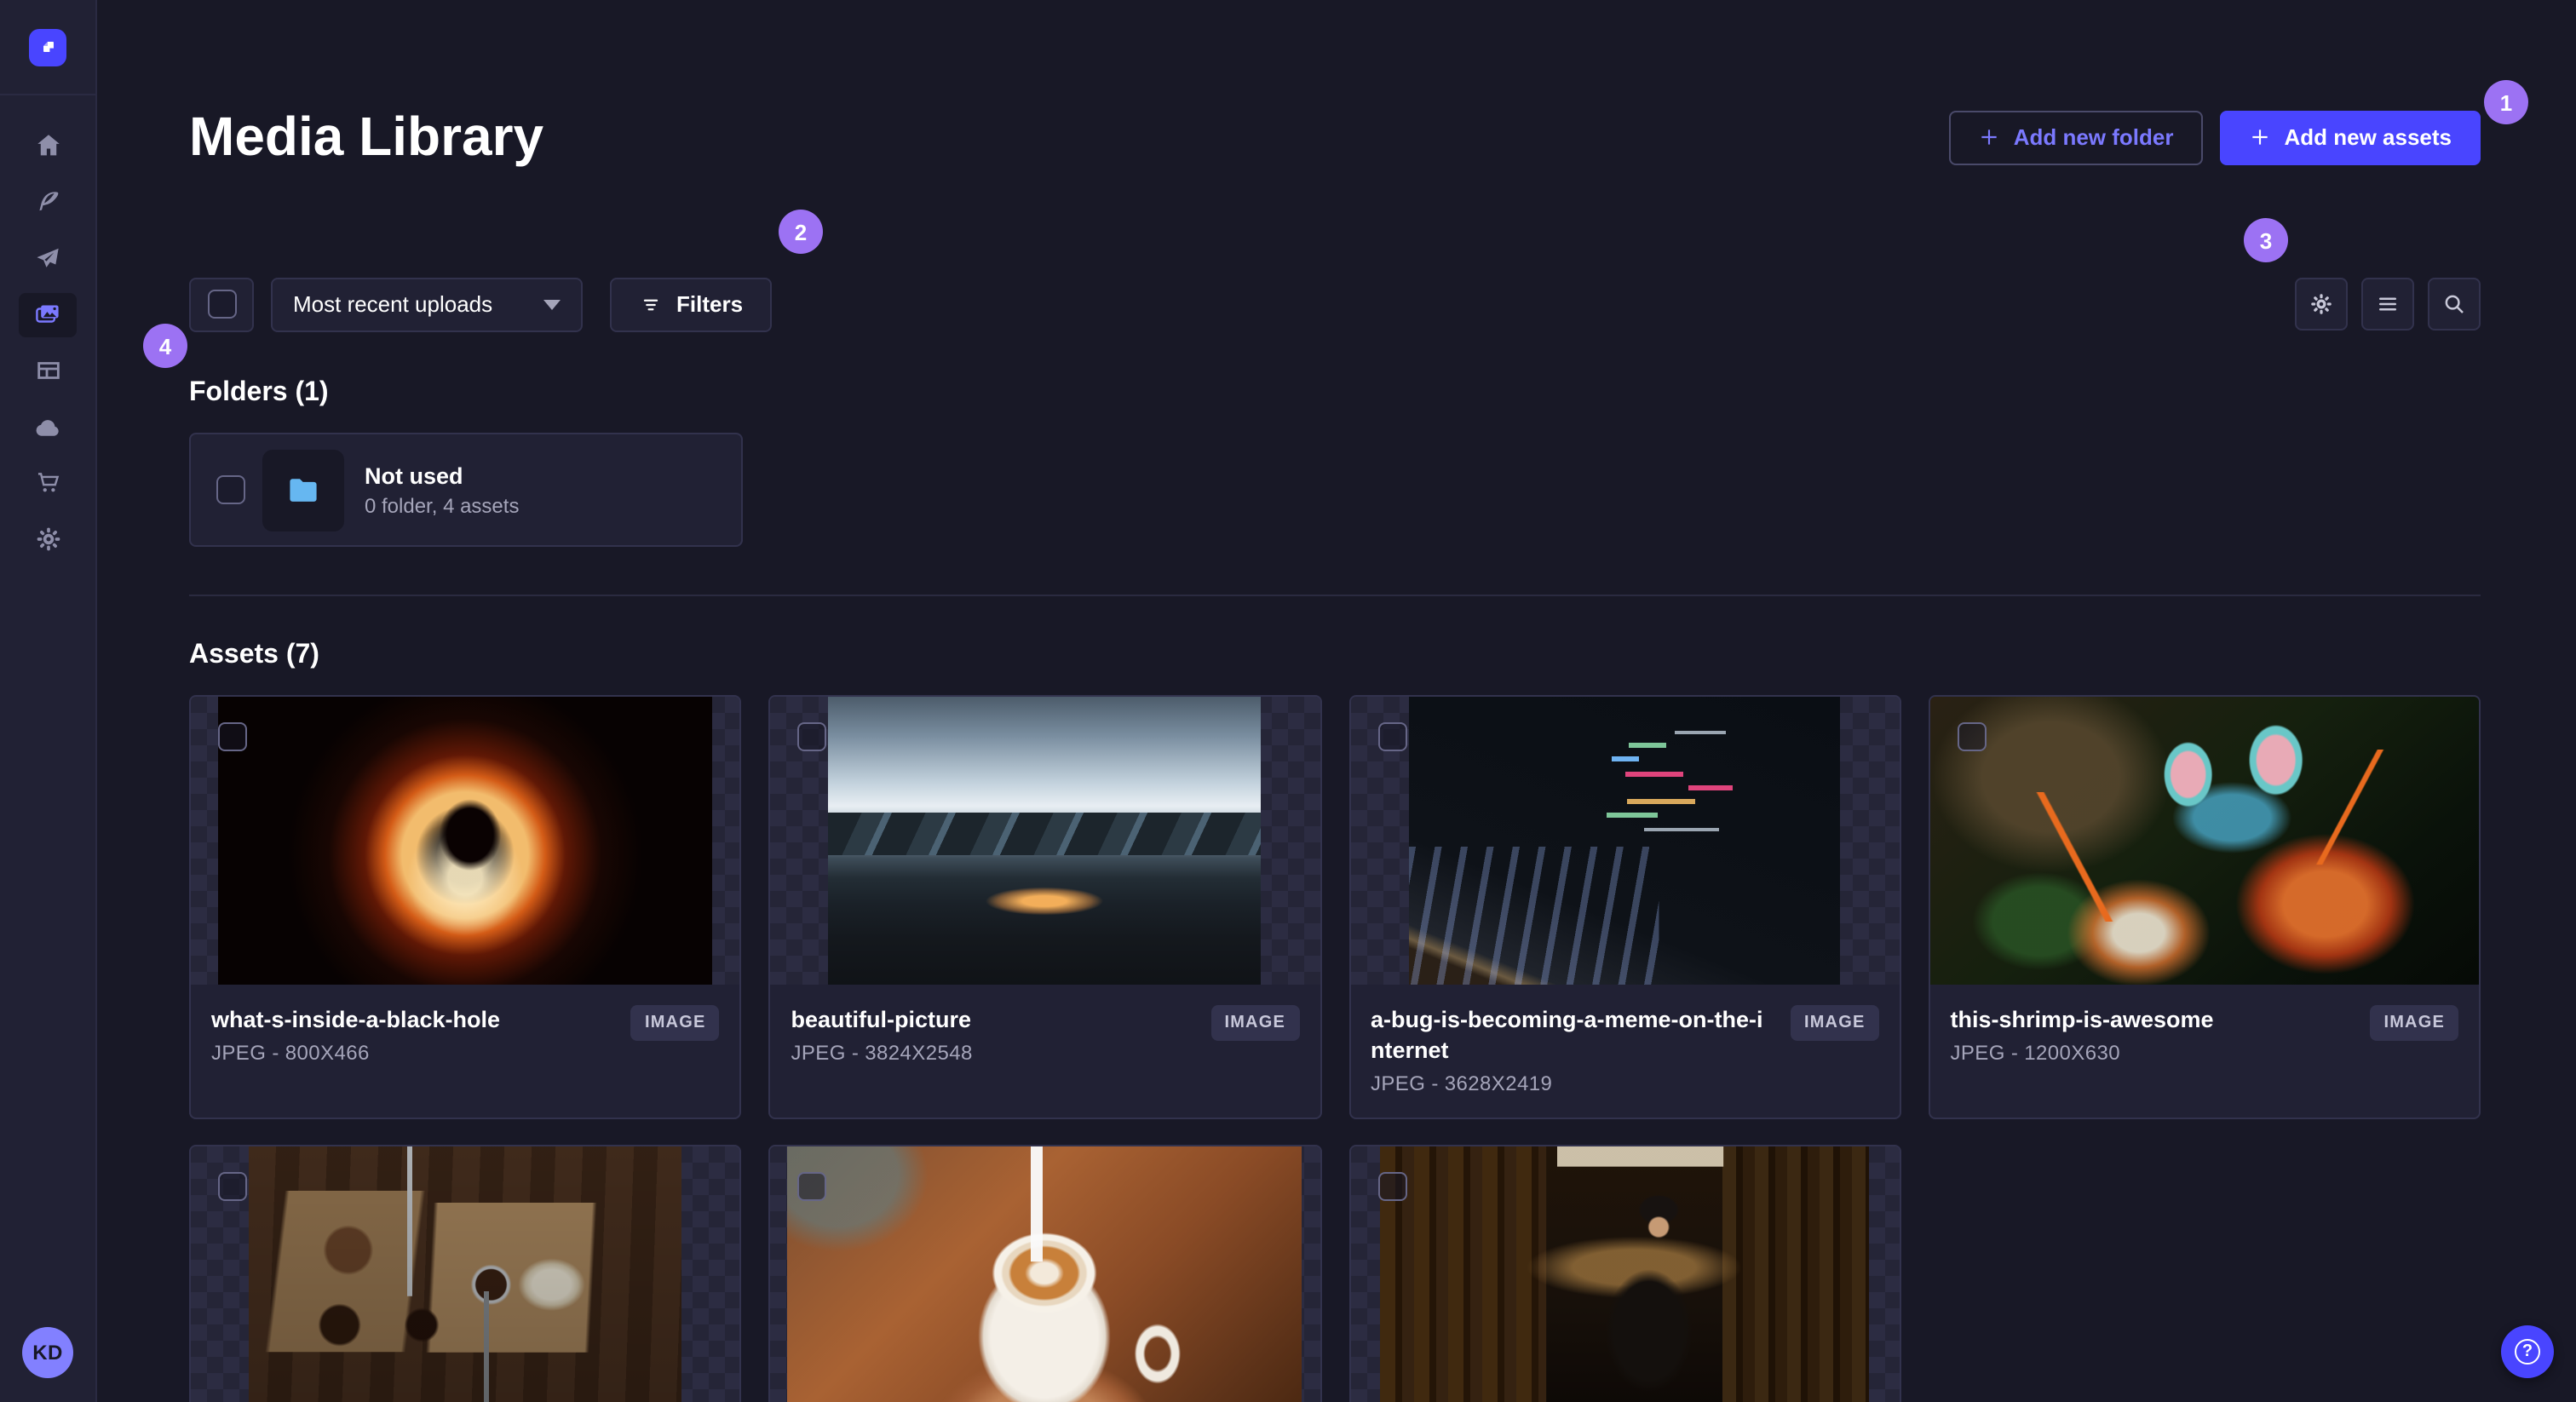  Describe the element at coordinates (1567, 1035) in the screenshot. I see `asset-title: a-bug-is-becoming-a-meme-on-the-internet` at that location.